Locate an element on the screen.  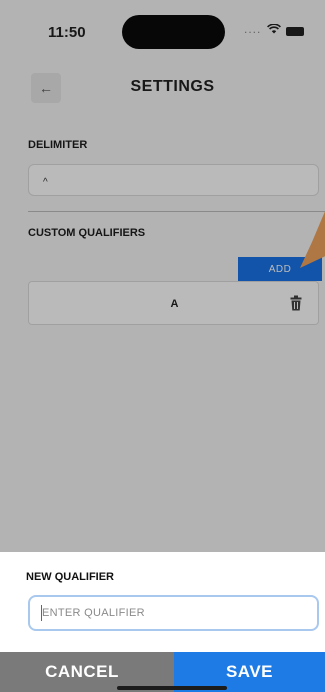
home-indicator is located at coordinates (172, 688).